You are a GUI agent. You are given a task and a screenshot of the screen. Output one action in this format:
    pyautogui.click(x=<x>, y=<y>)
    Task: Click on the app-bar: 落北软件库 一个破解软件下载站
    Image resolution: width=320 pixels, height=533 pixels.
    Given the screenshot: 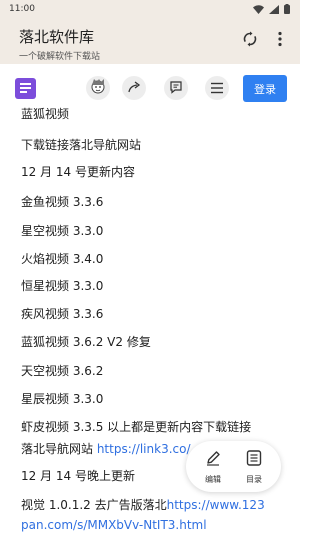 What is the action you would take?
    pyautogui.click(x=150, y=40)
    